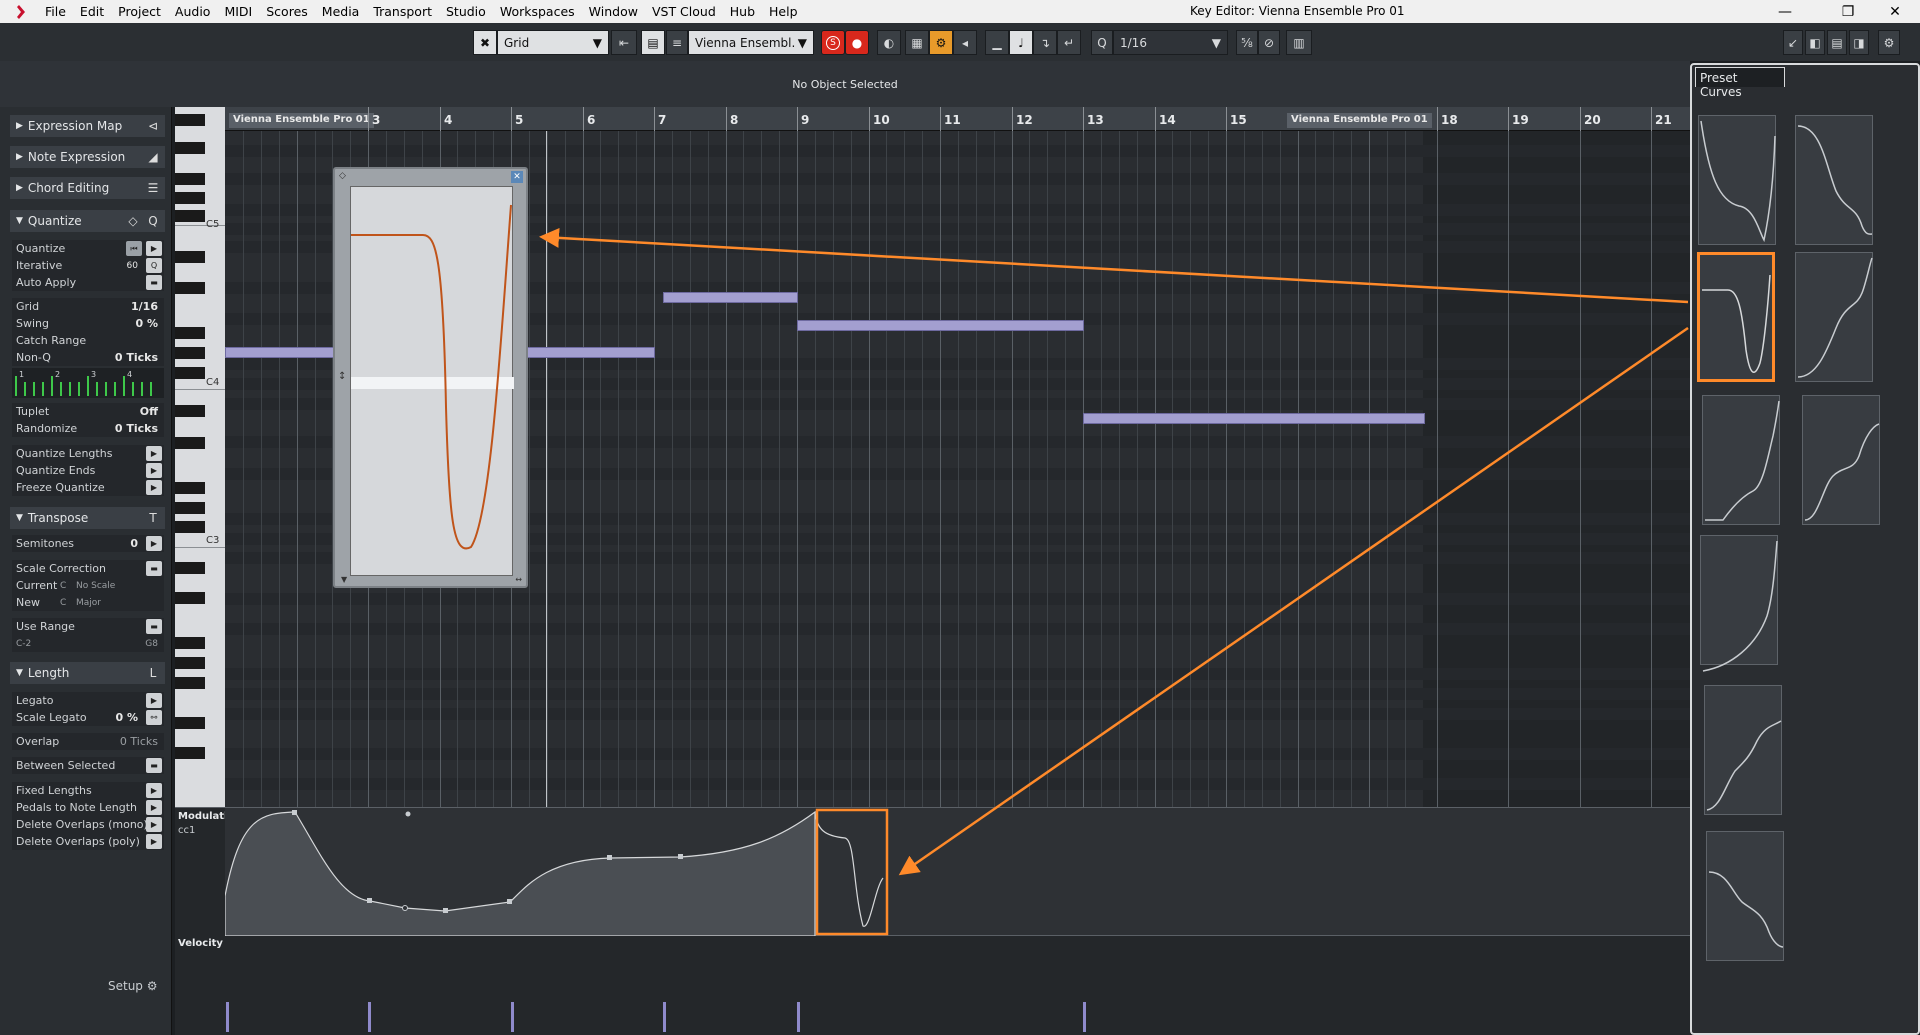 Image resolution: width=1920 pixels, height=1035 pixels. Describe the element at coordinates (537, 11) in the screenshot. I see `menu-workspaces: Workspaces` at that location.